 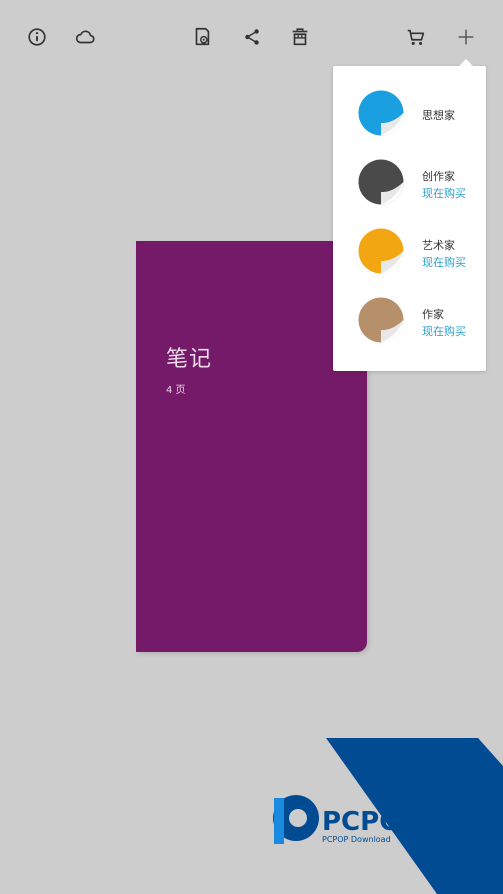 I want to click on info-icon, so click(x=37, y=37).